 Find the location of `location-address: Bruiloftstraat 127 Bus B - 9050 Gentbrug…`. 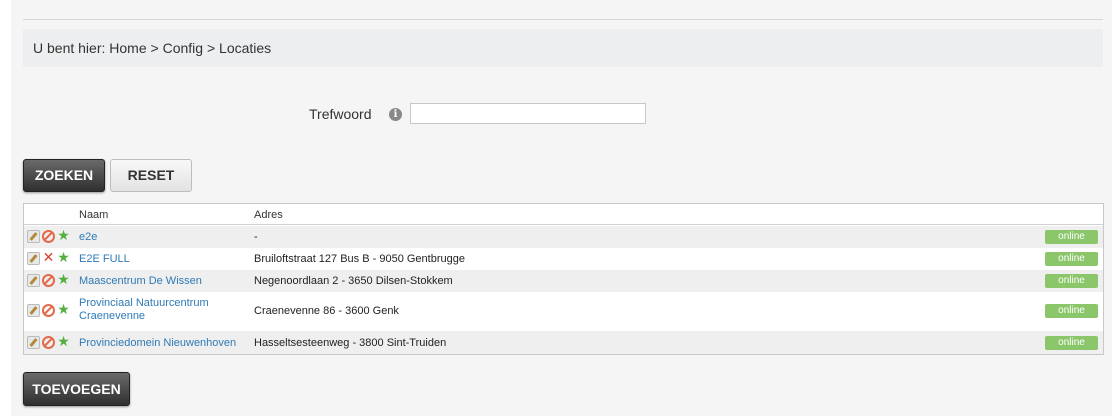

location-address: Bruiloftstraat 127 Bus B - 9050 Gentbrug… is located at coordinates (359, 259).